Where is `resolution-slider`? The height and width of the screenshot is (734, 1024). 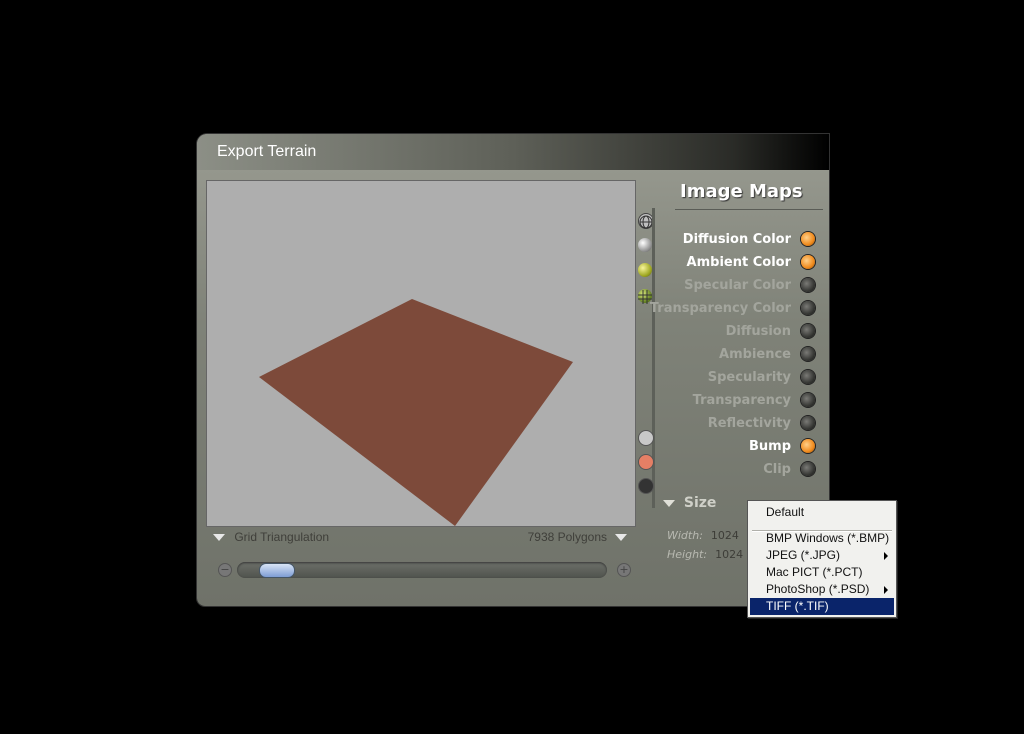
resolution-slider is located at coordinates (422, 570).